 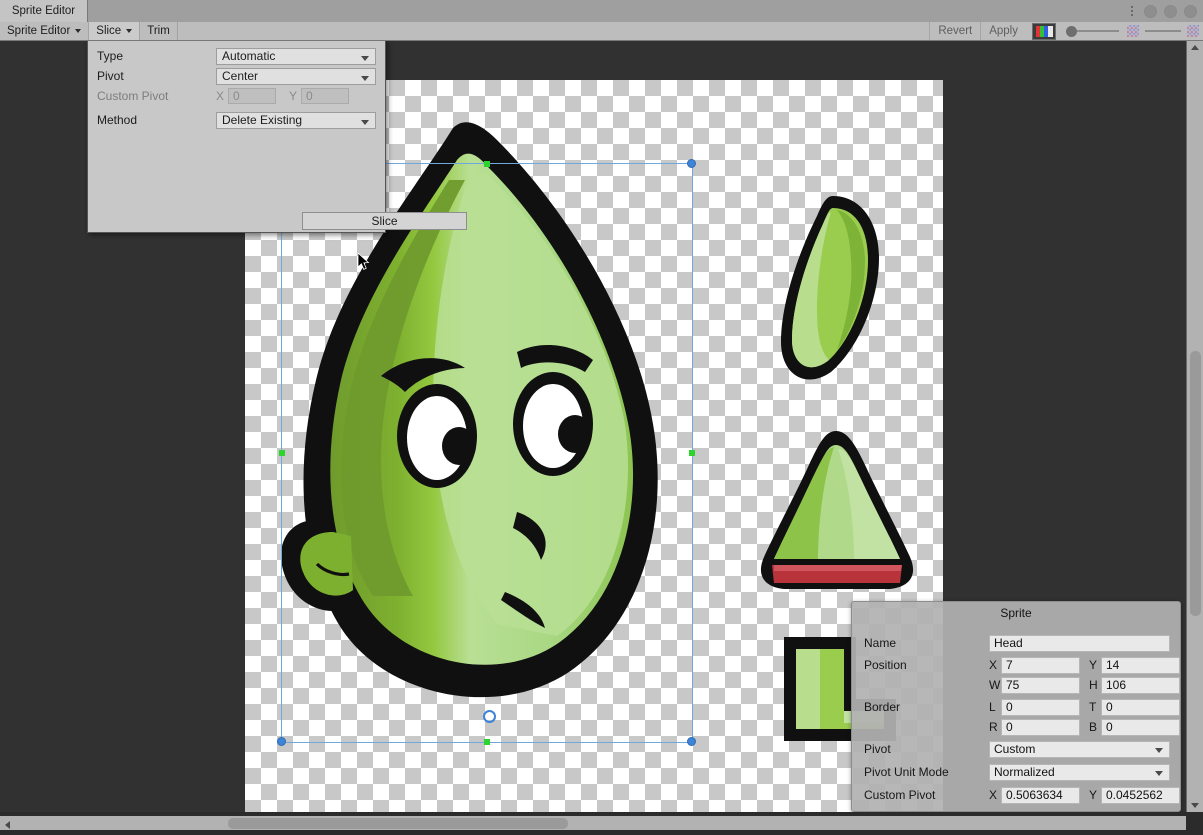 I want to click on menu-slice-label: Slice, so click(x=109, y=31).